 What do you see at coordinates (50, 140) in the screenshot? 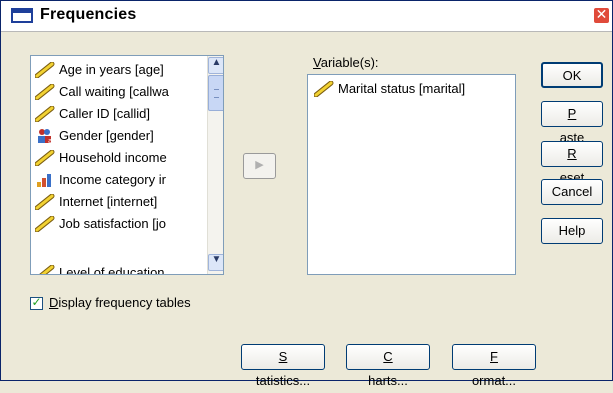
I see `svg-text: a` at bounding box center [50, 140].